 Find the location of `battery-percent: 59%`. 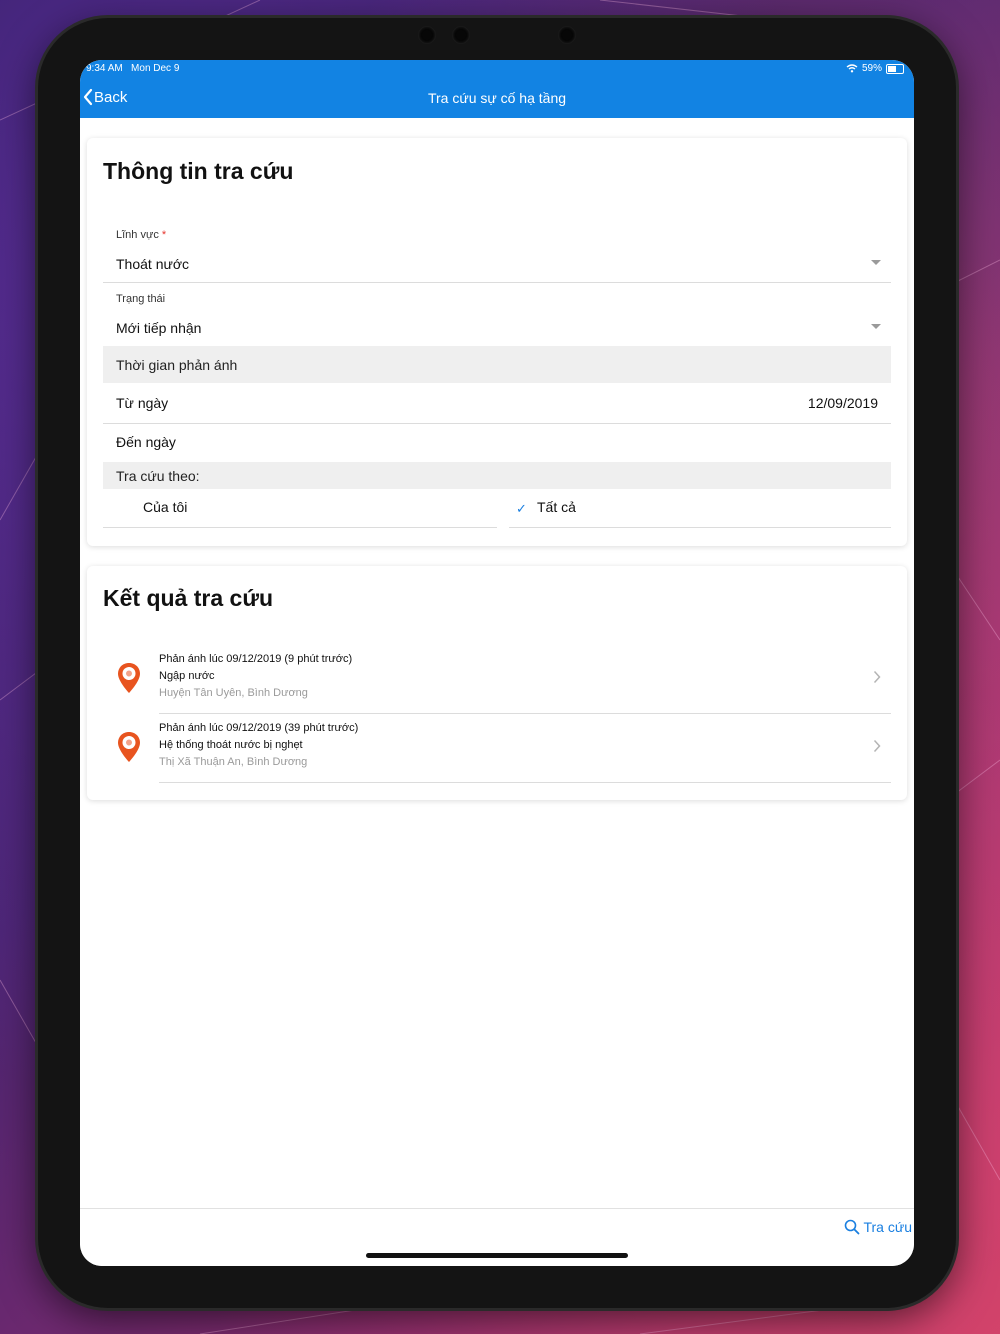

battery-percent: 59% is located at coordinates (871, 68).